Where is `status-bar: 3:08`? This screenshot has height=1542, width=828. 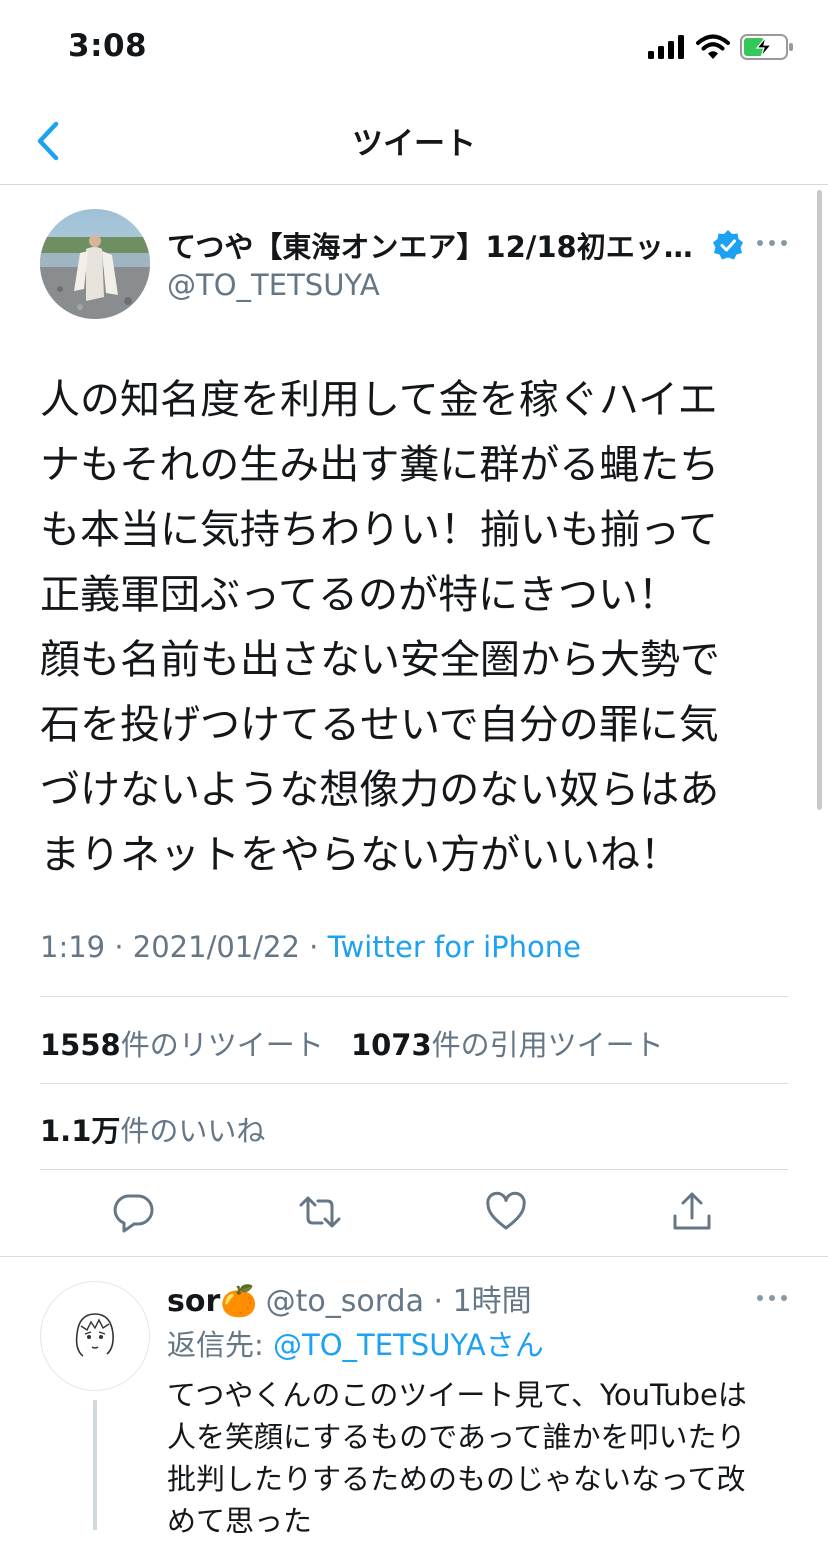
status-bar: 3:08 is located at coordinates (414, 48).